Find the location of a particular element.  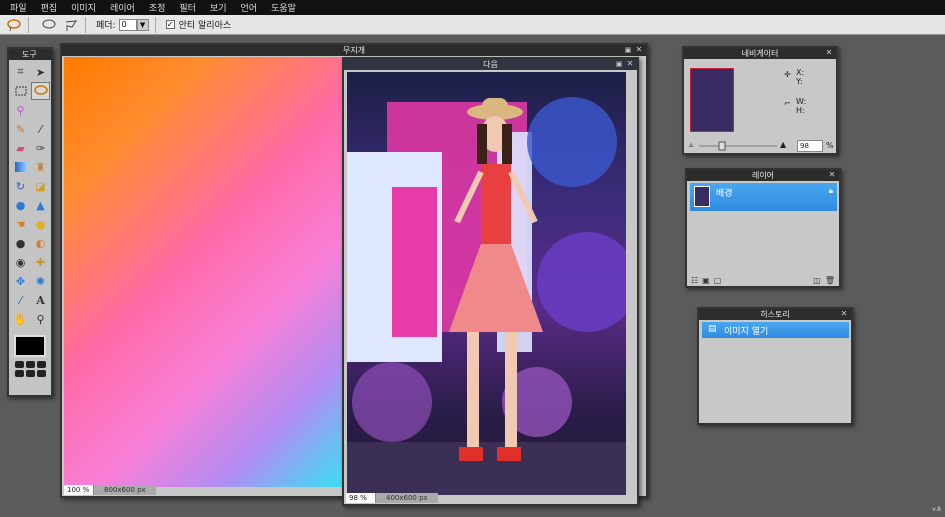

foreground-color-swatch is located at coordinates (30, 346).